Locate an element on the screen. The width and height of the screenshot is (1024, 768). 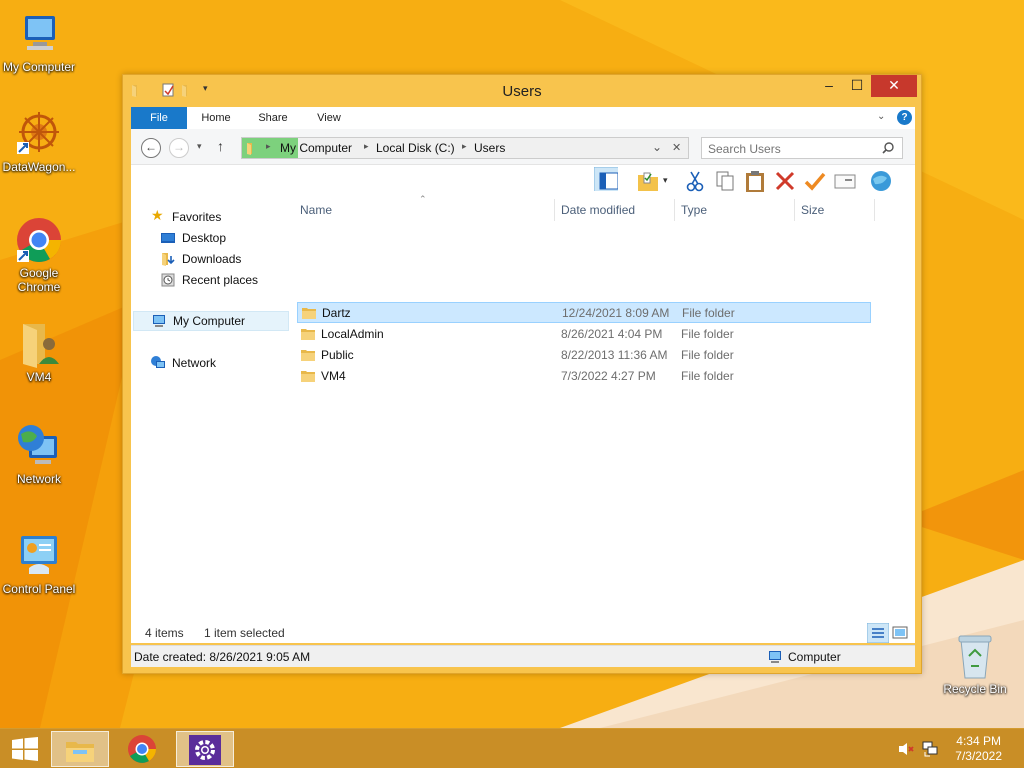
table-row: Dartz 12/24/2021 8:09 AM File folder is located at coordinates (584, 312).